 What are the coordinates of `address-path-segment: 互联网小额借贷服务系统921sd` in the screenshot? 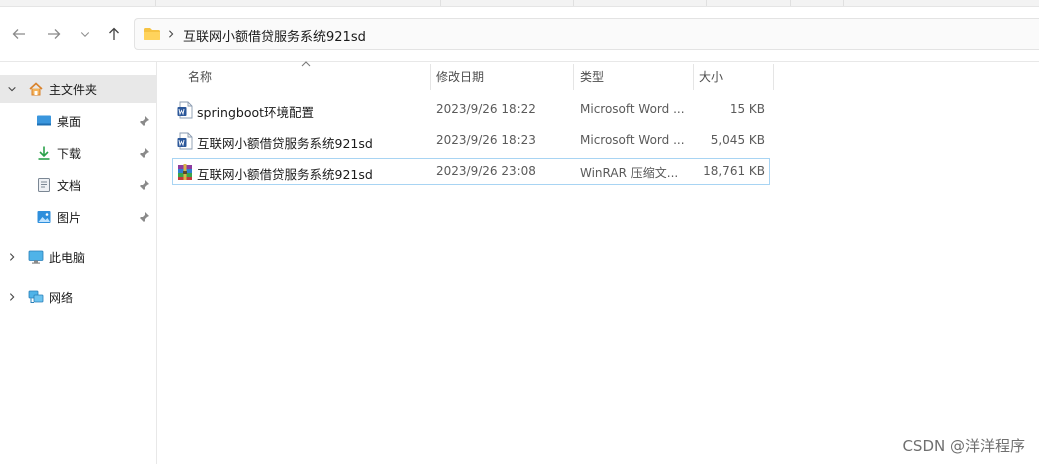 It's located at (274, 35).